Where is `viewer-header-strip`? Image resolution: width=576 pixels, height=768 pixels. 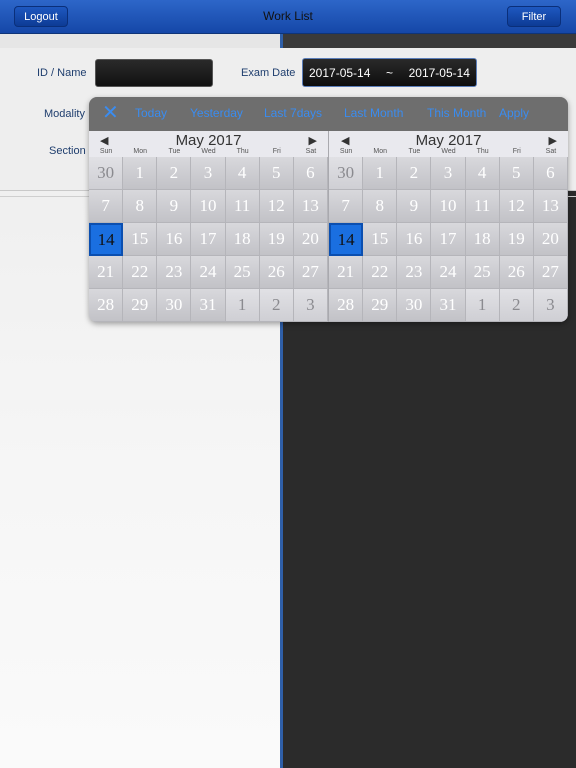 viewer-header-strip is located at coordinates (429, 41).